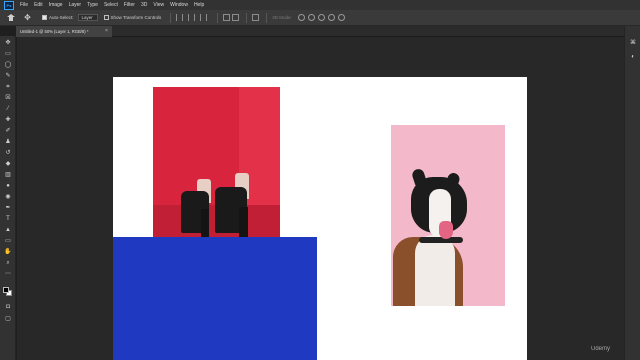  I want to click on crop-tool-icon: ⌗, so click(8, 87).